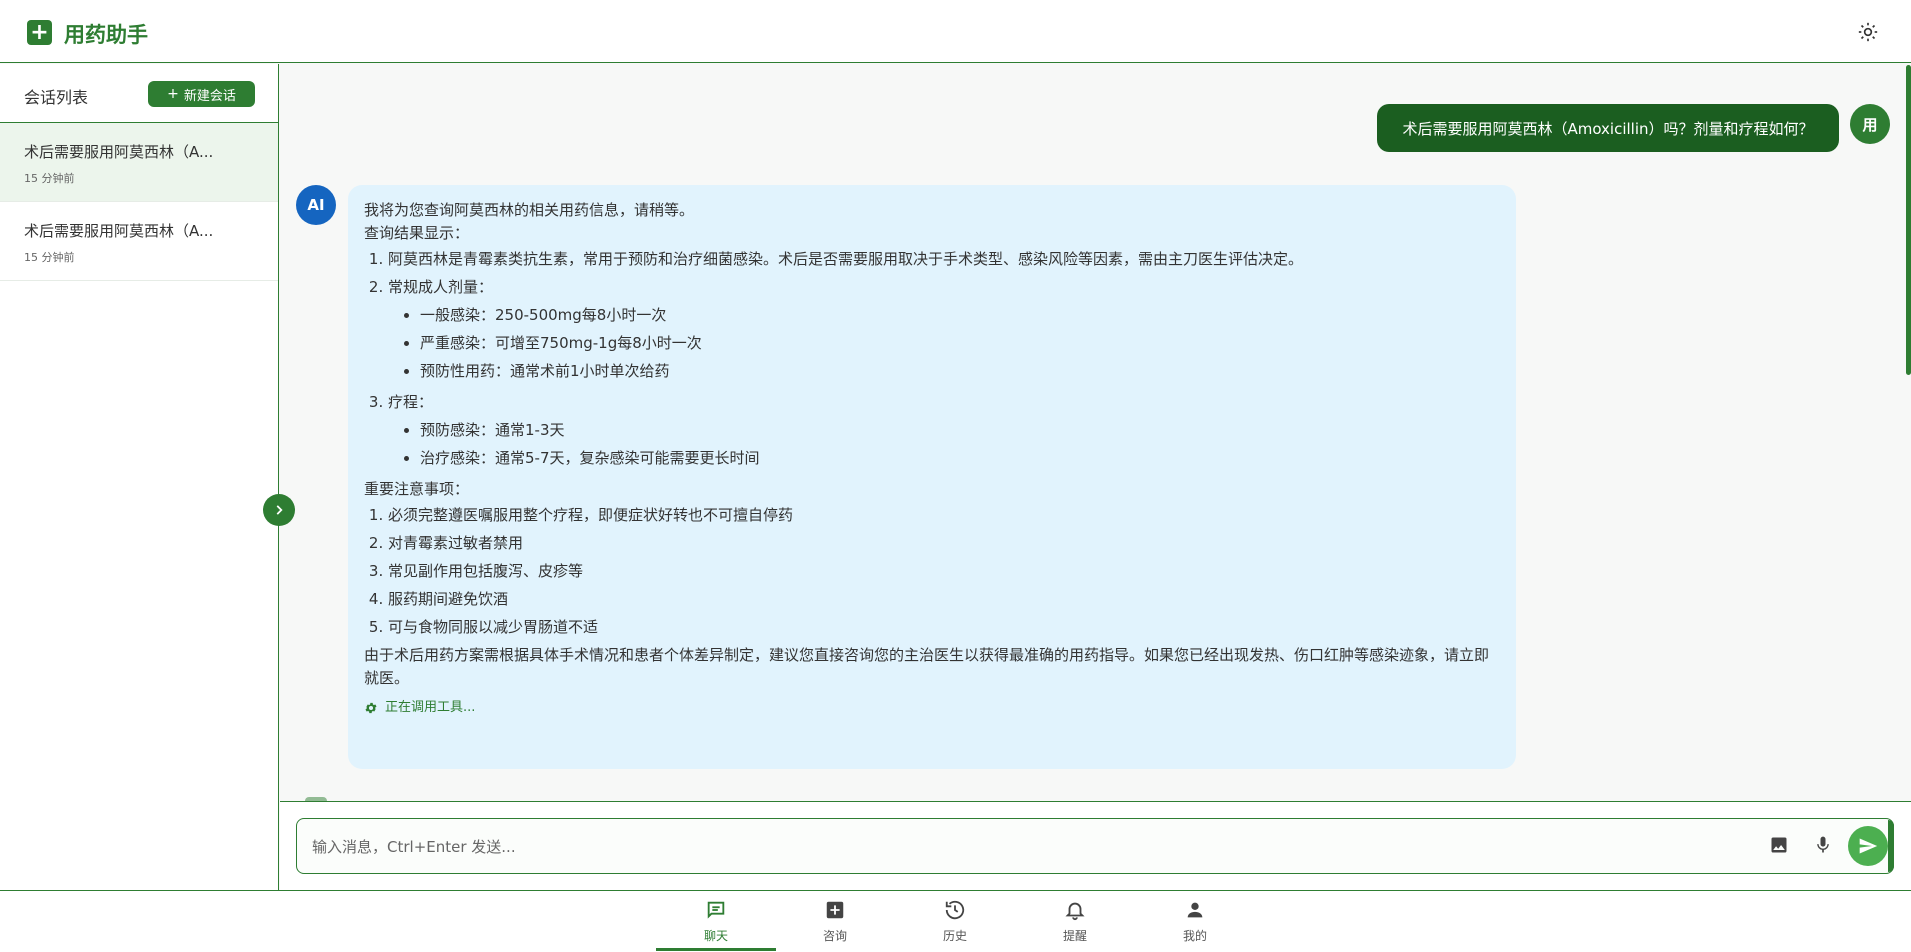 Image resolution: width=1911 pixels, height=952 pixels. I want to click on app-header: + 用药助手, so click(955, 31).